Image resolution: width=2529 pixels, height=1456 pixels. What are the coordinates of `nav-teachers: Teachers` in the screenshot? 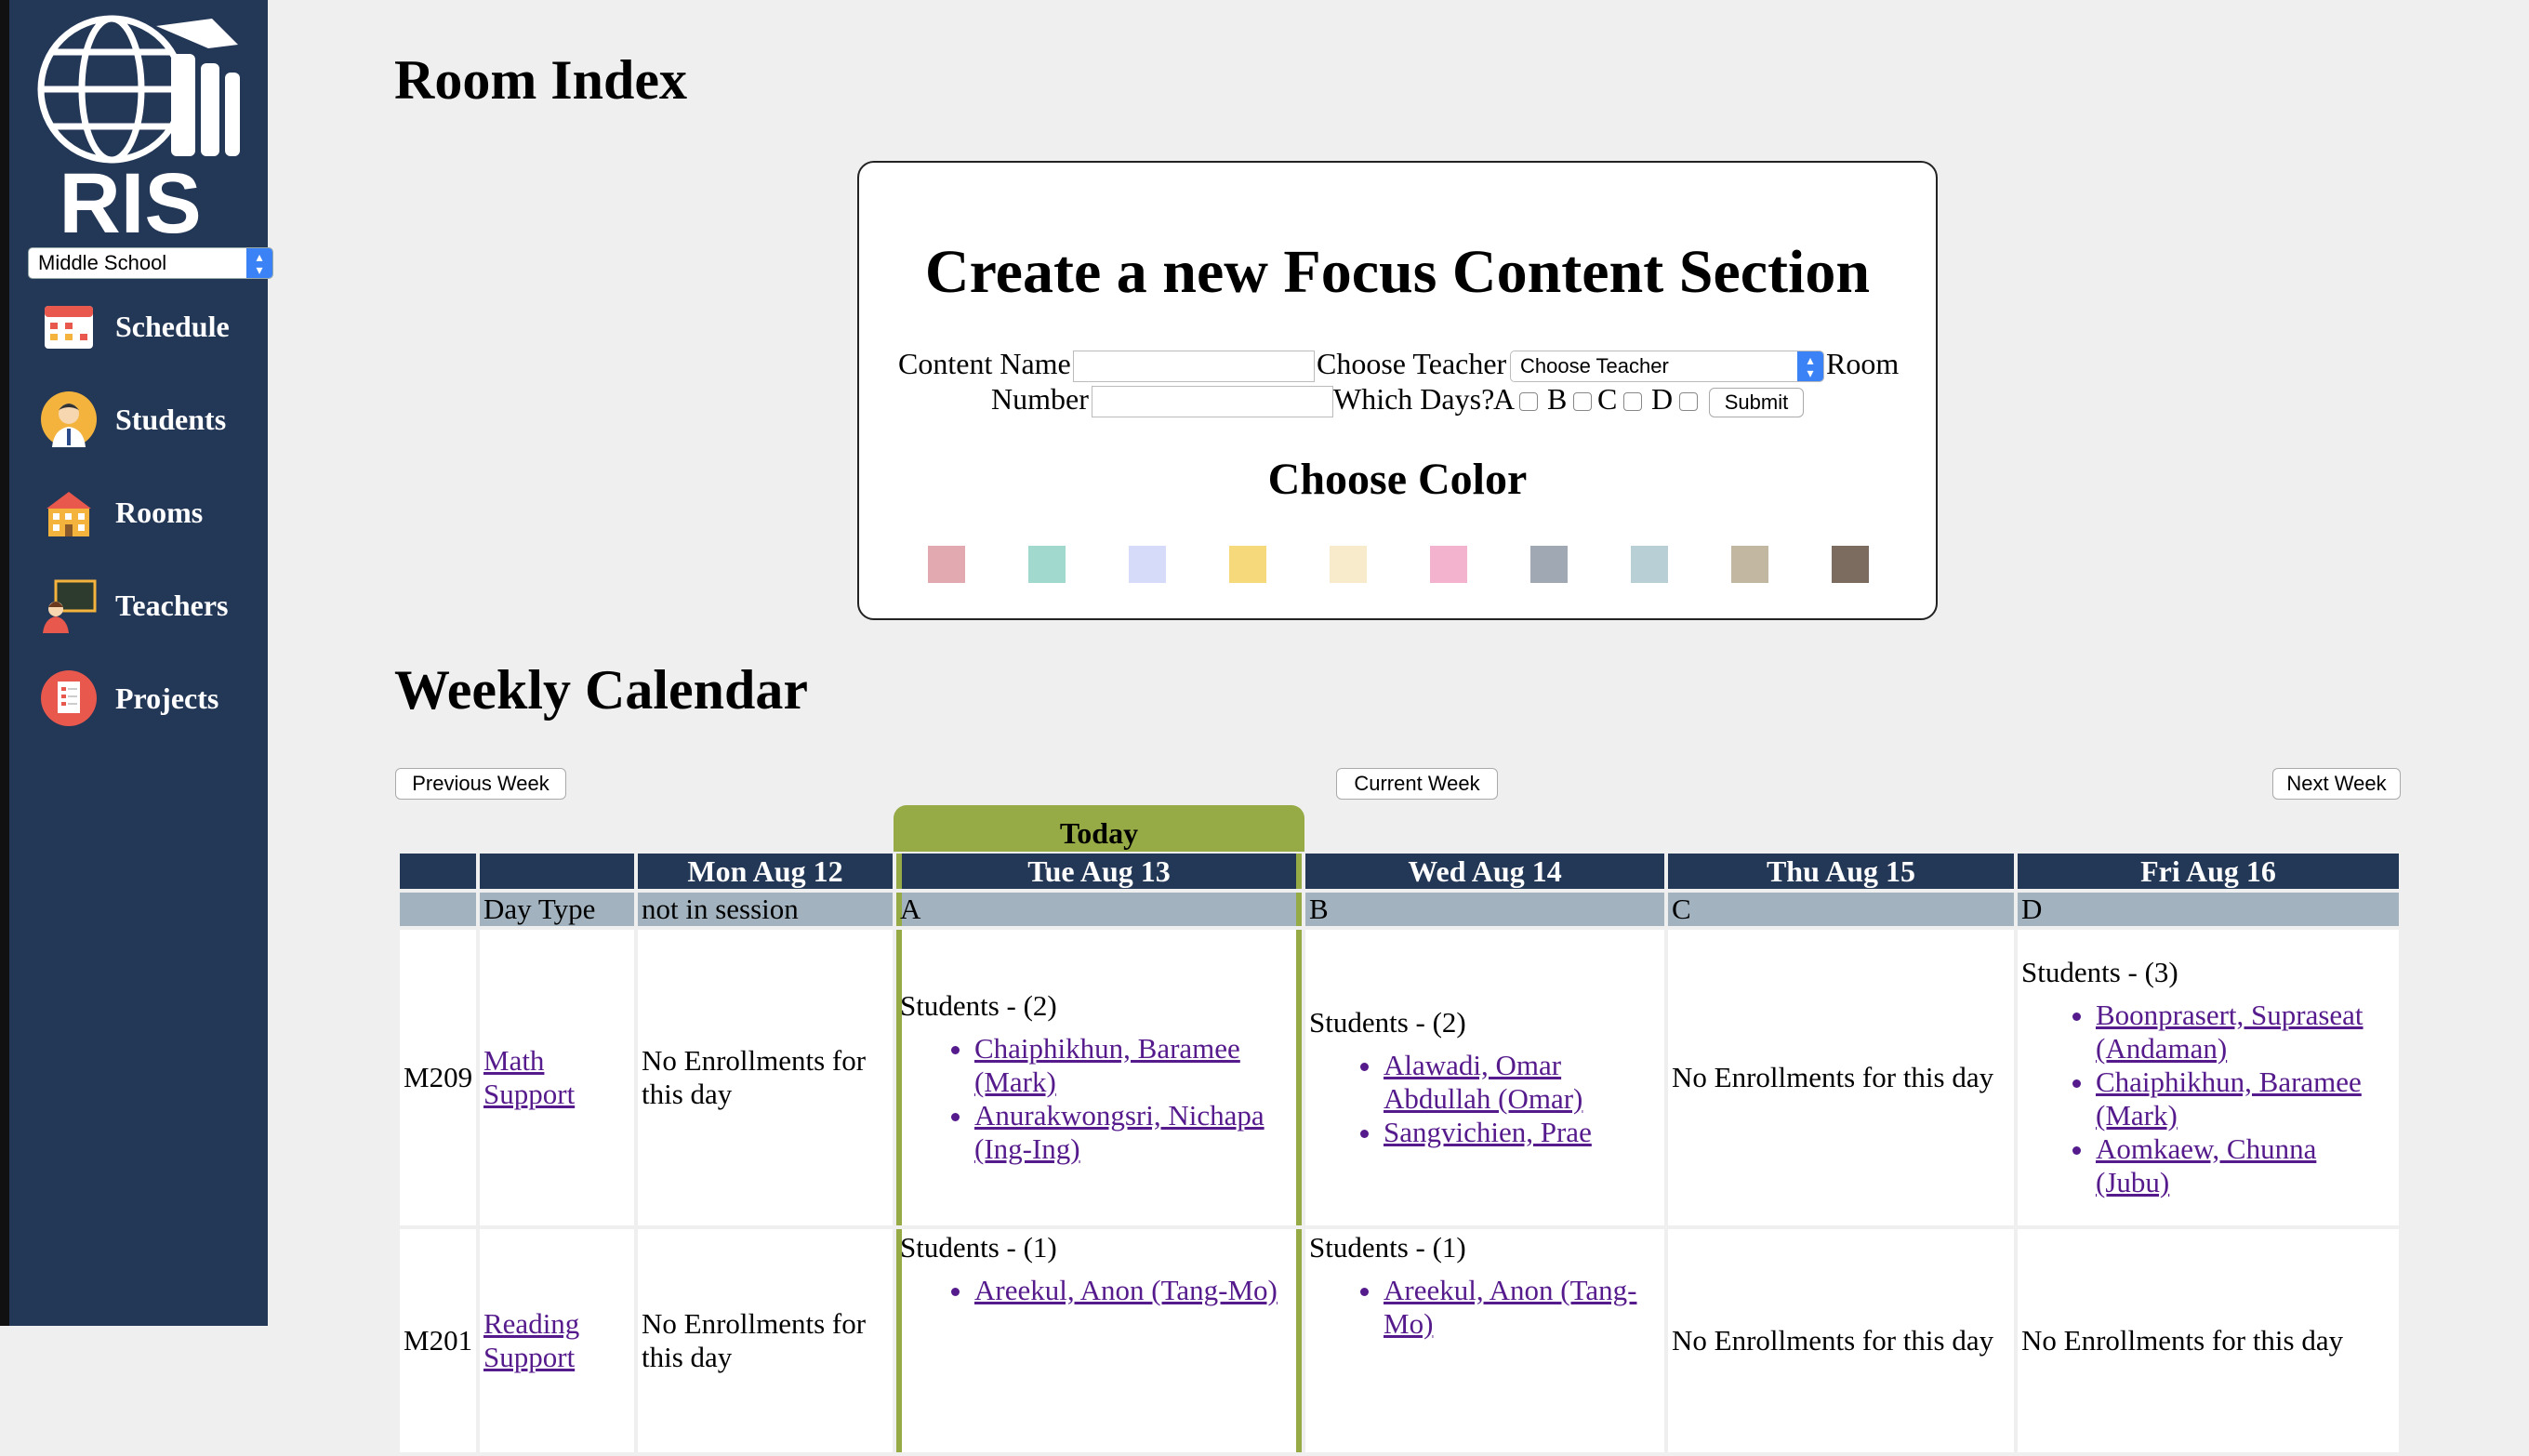 It's located at (157, 605).